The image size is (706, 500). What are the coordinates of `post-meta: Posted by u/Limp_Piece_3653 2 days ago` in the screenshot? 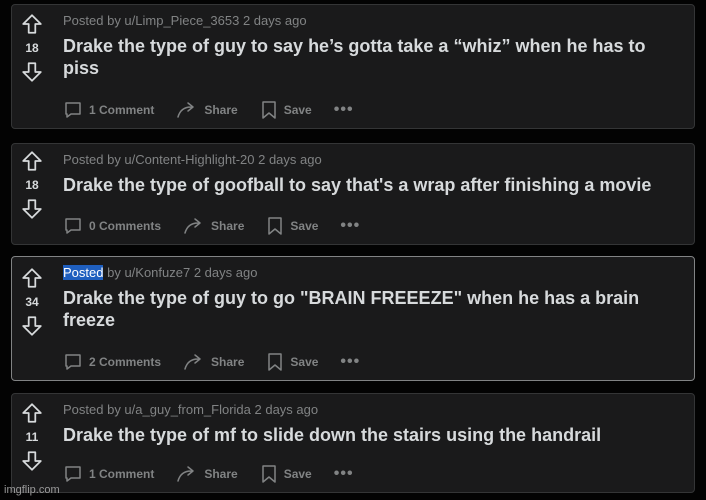 It's located at (373, 21).